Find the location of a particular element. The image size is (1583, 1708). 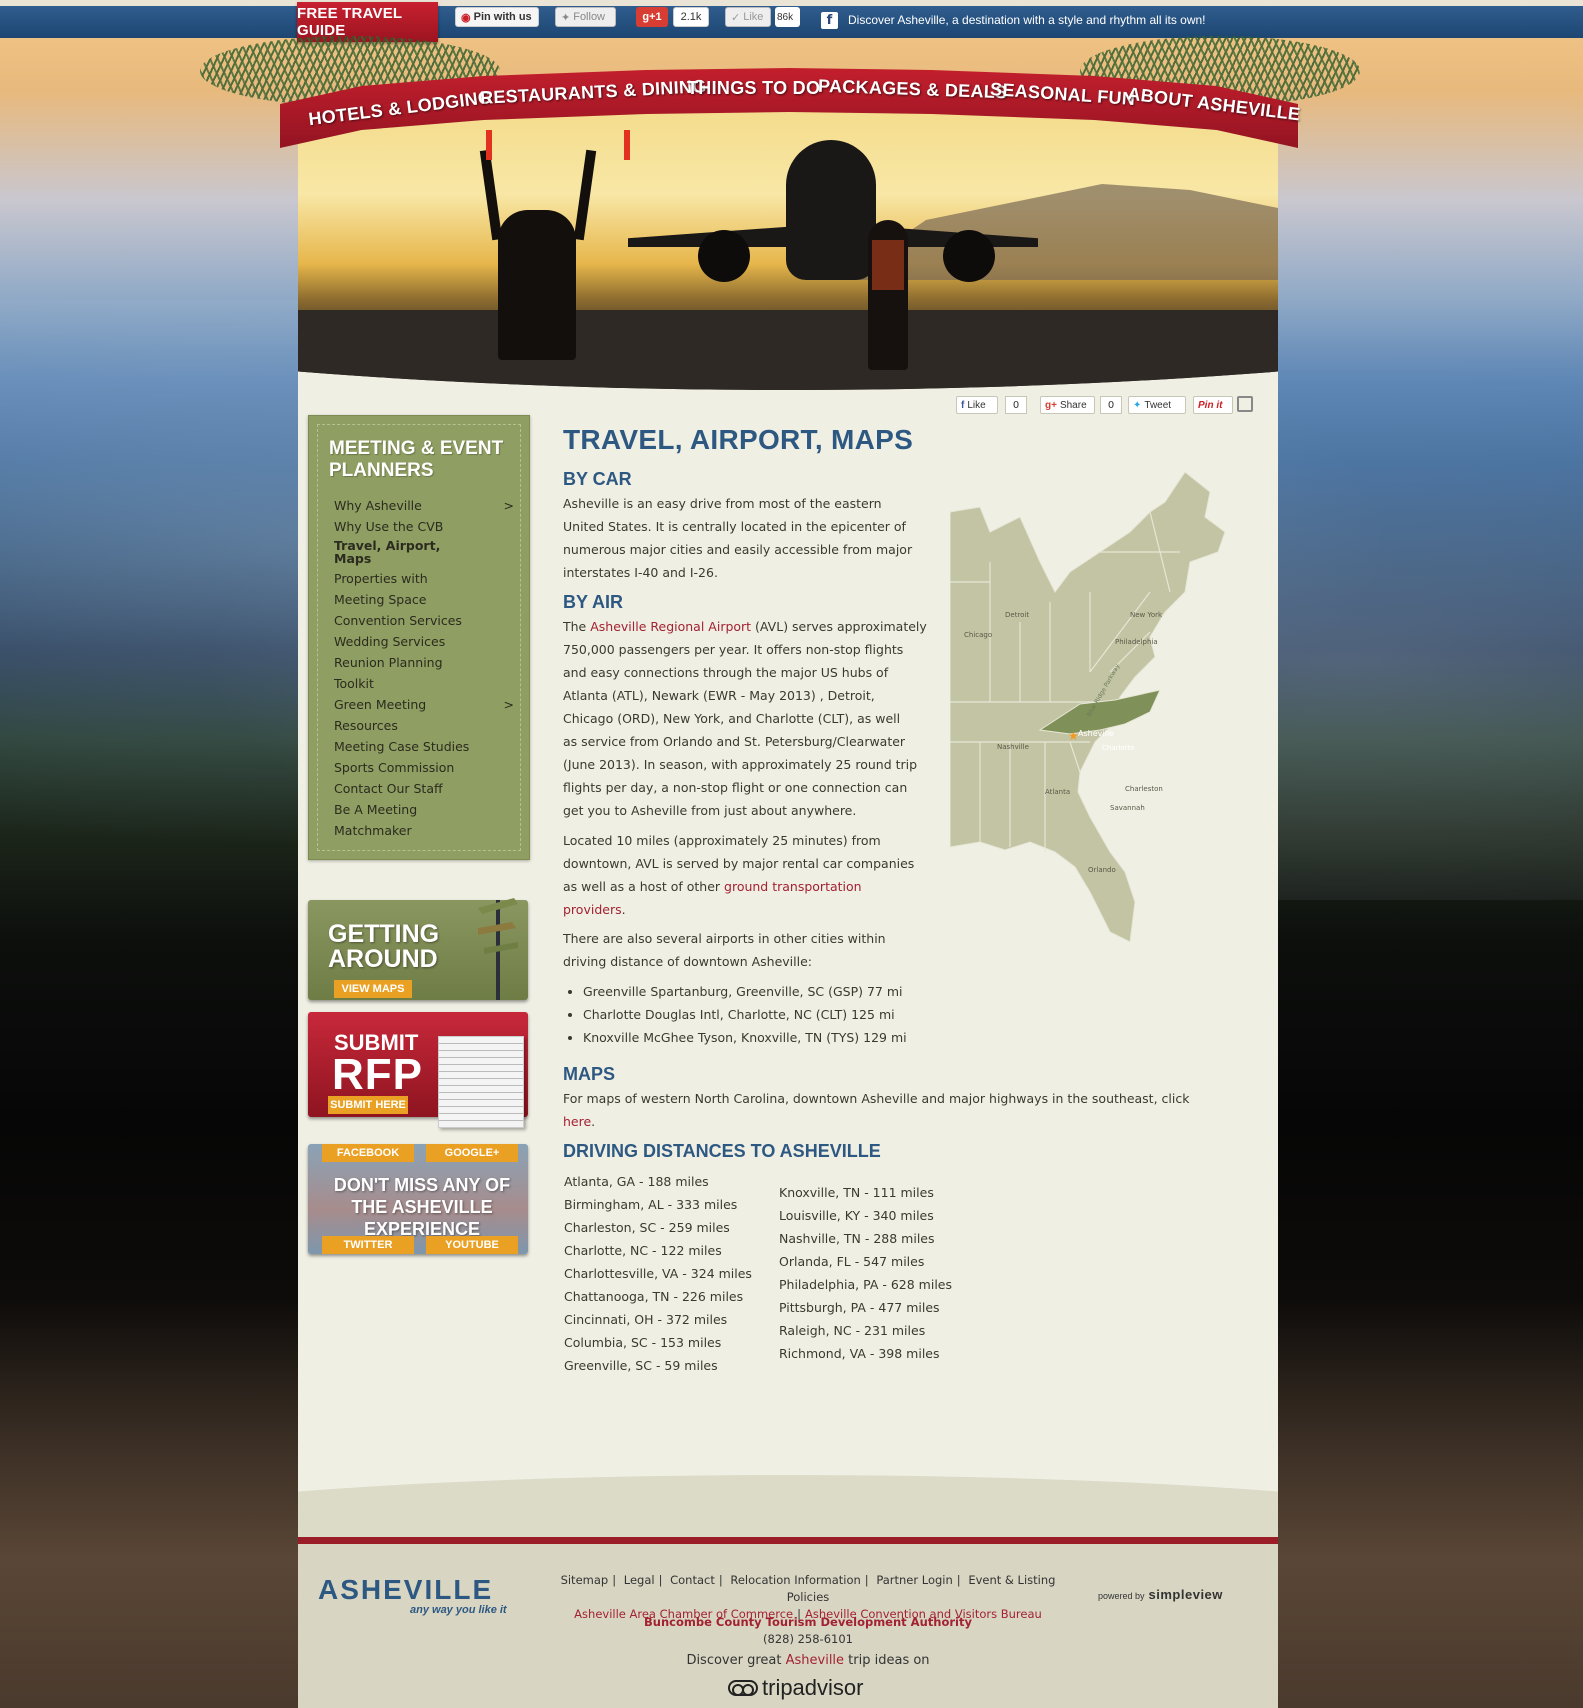

list-item: Louisville, KY - 340 miles is located at coordinates (856, 1215).